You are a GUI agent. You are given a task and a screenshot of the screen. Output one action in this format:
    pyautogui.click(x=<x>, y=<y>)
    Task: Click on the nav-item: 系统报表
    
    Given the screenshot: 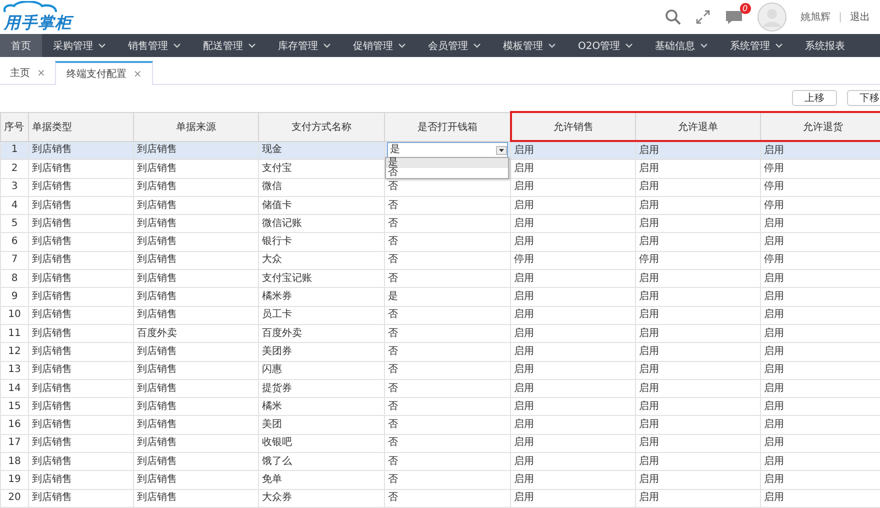 What is the action you would take?
    pyautogui.click(x=825, y=45)
    